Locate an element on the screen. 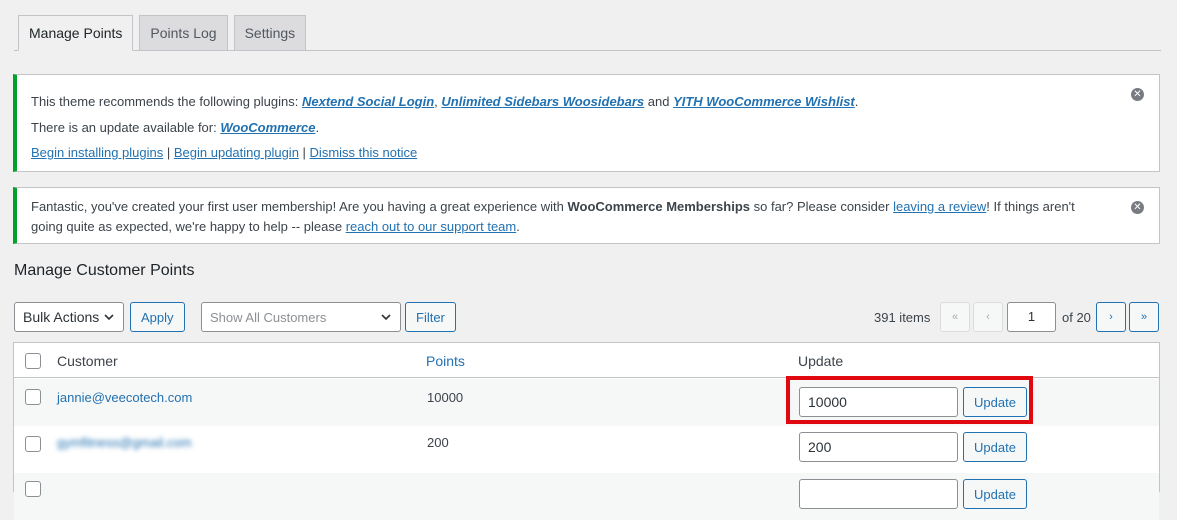 The image size is (1177, 520). link-support-team: reach out to our support team is located at coordinates (431, 226).